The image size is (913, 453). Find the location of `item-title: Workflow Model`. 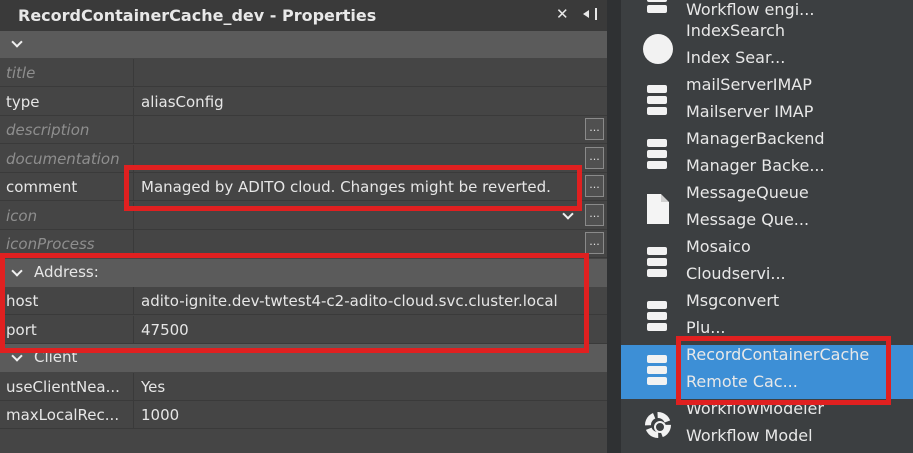

item-title: Workflow Model is located at coordinates (749, 435).